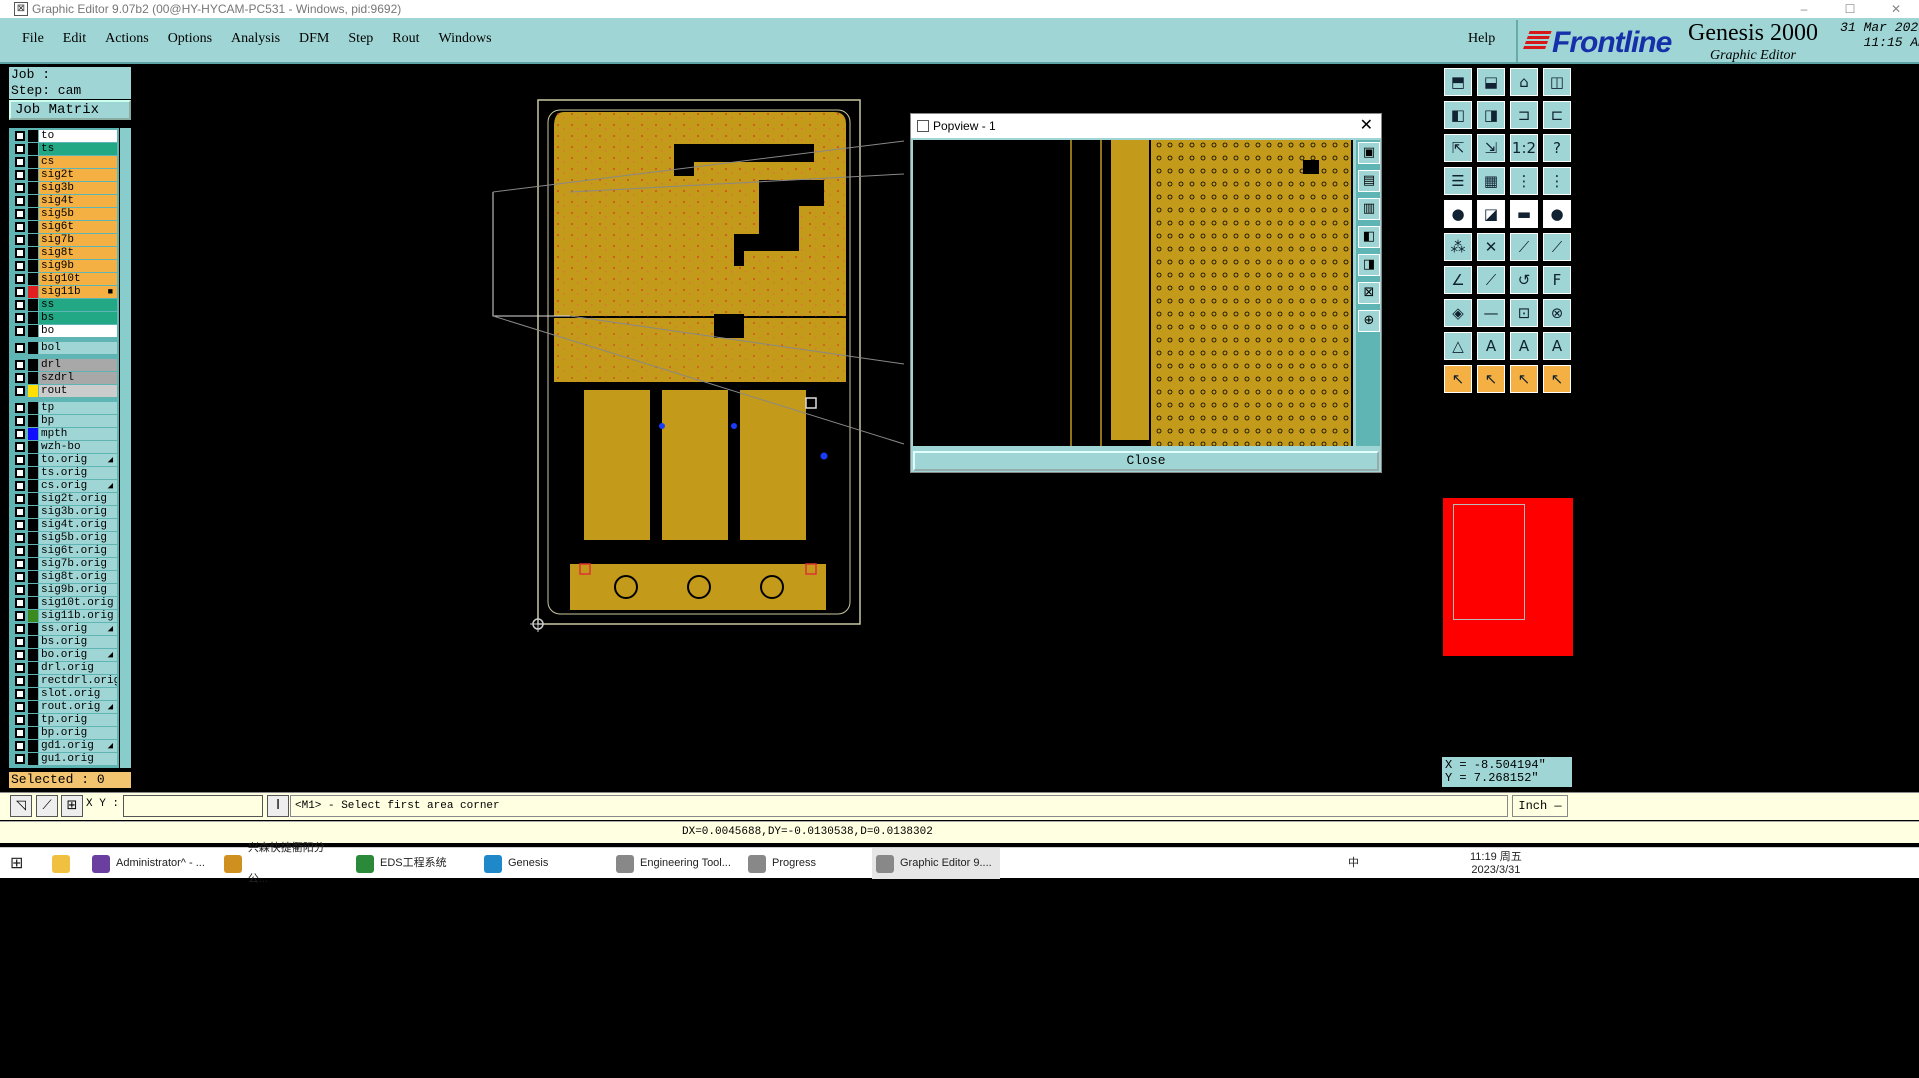 The width and height of the screenshot is (1919, 1078). I want to click on tool-pattern-icon: ⊗, so click(1557, 313).